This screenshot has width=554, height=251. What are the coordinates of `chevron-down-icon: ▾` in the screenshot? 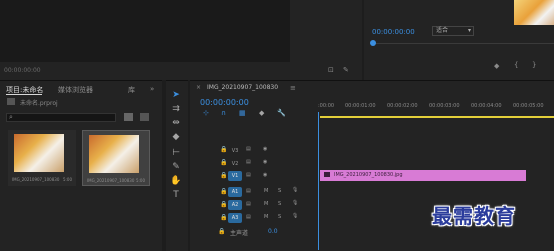 It's located at (469, 30).